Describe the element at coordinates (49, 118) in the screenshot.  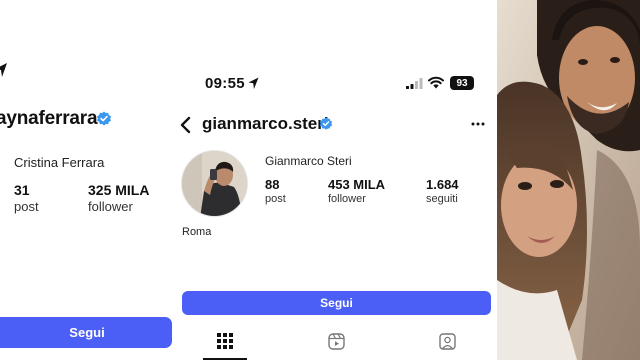
I see `profile-username: aynaferrara` at that location.